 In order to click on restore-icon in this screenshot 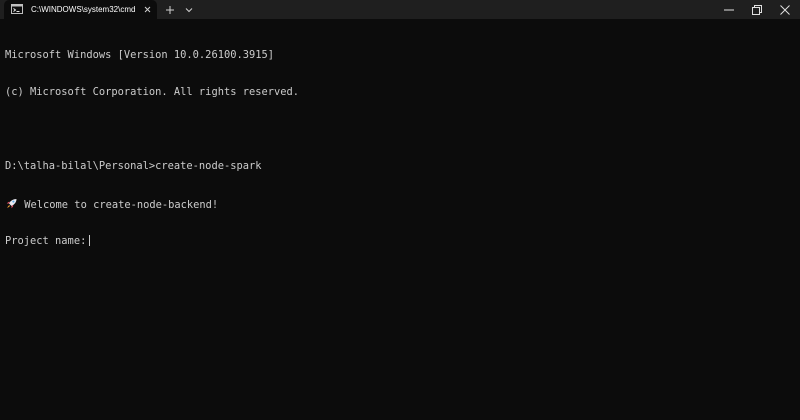, I will do `click(757, 10)`.